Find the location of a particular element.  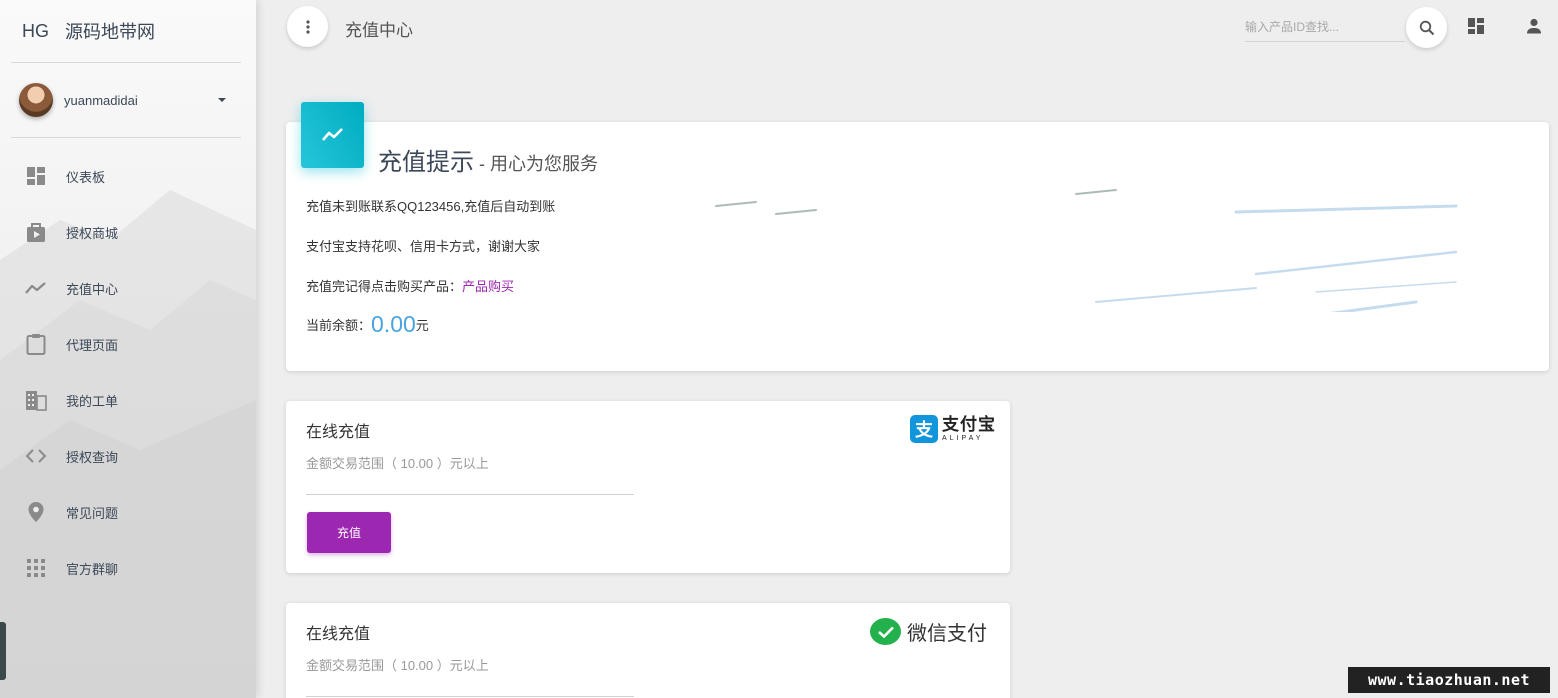

caret-down-icon is located at coordinates (222, 100).